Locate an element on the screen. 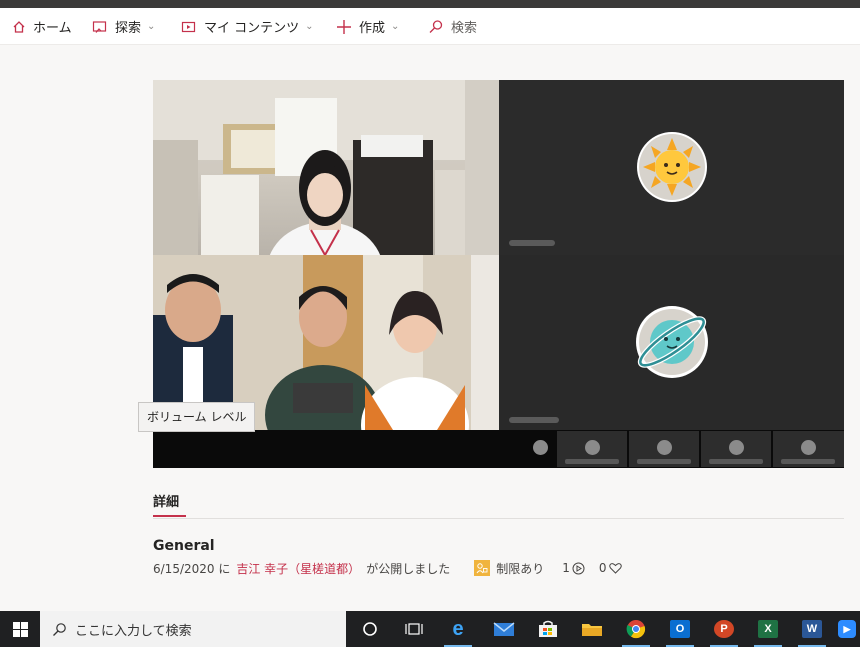  video-title: General is located at coordinates (184, 546).